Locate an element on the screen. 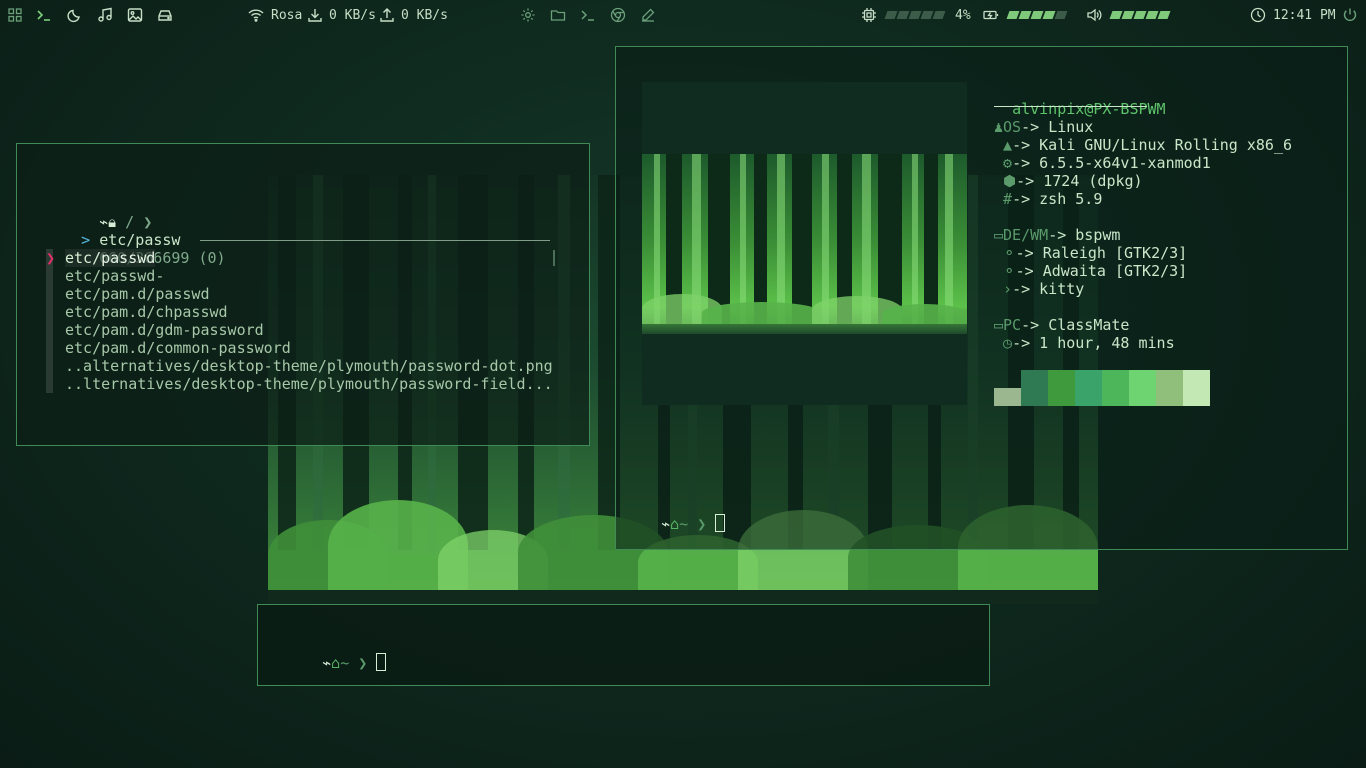 The width and height of the screenshot is (1366, 768). edit-icon is located at coordinates (648, 15).